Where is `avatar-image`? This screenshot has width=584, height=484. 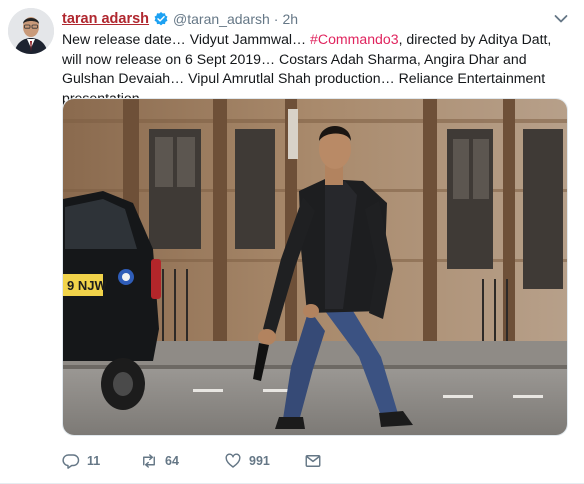 avatar-image is located at coordinates (31, 31).